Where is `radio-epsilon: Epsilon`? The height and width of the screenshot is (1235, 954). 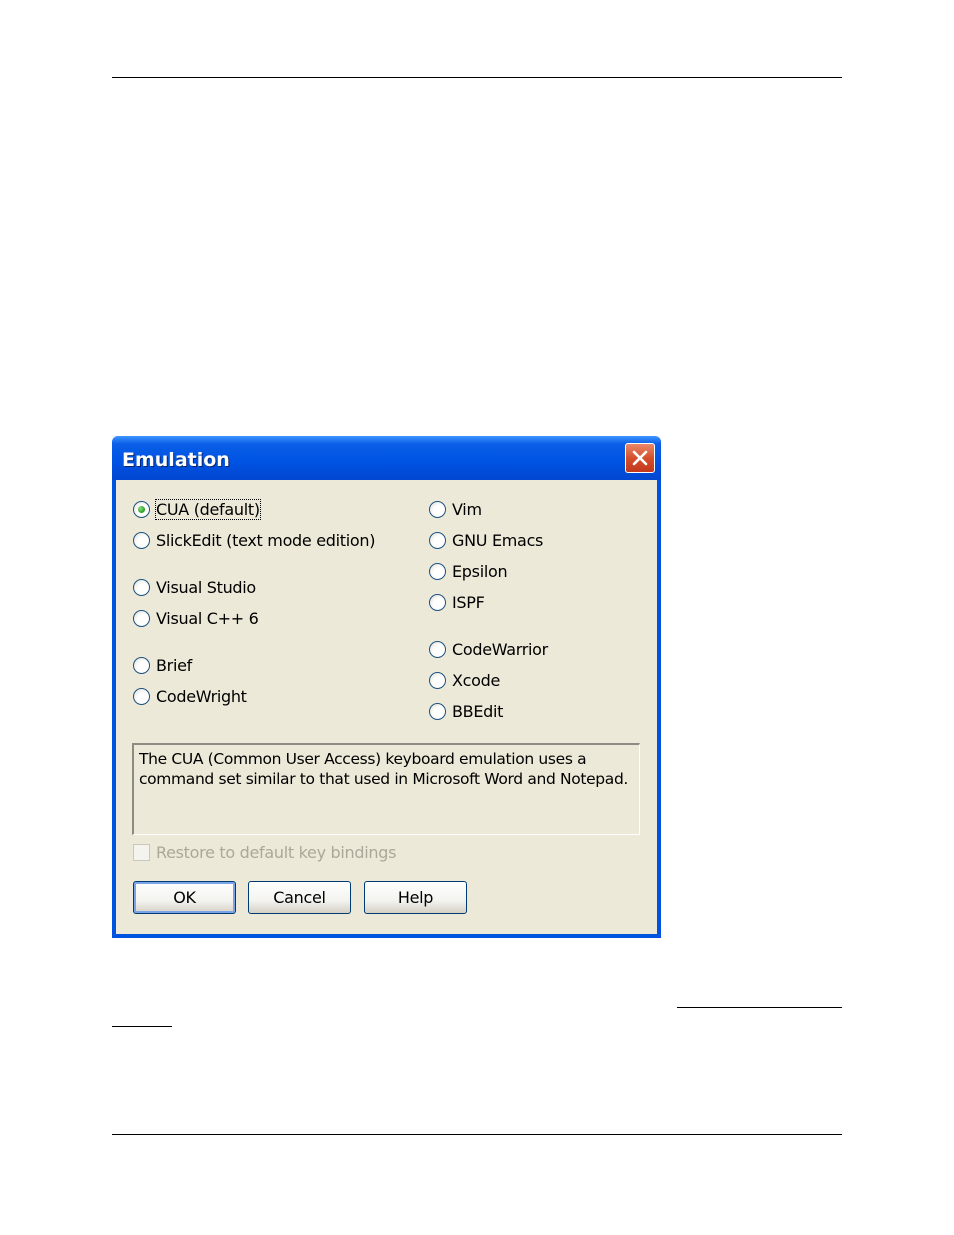 radio-epsilon: Epsilon is located at coordinates (468, 571).